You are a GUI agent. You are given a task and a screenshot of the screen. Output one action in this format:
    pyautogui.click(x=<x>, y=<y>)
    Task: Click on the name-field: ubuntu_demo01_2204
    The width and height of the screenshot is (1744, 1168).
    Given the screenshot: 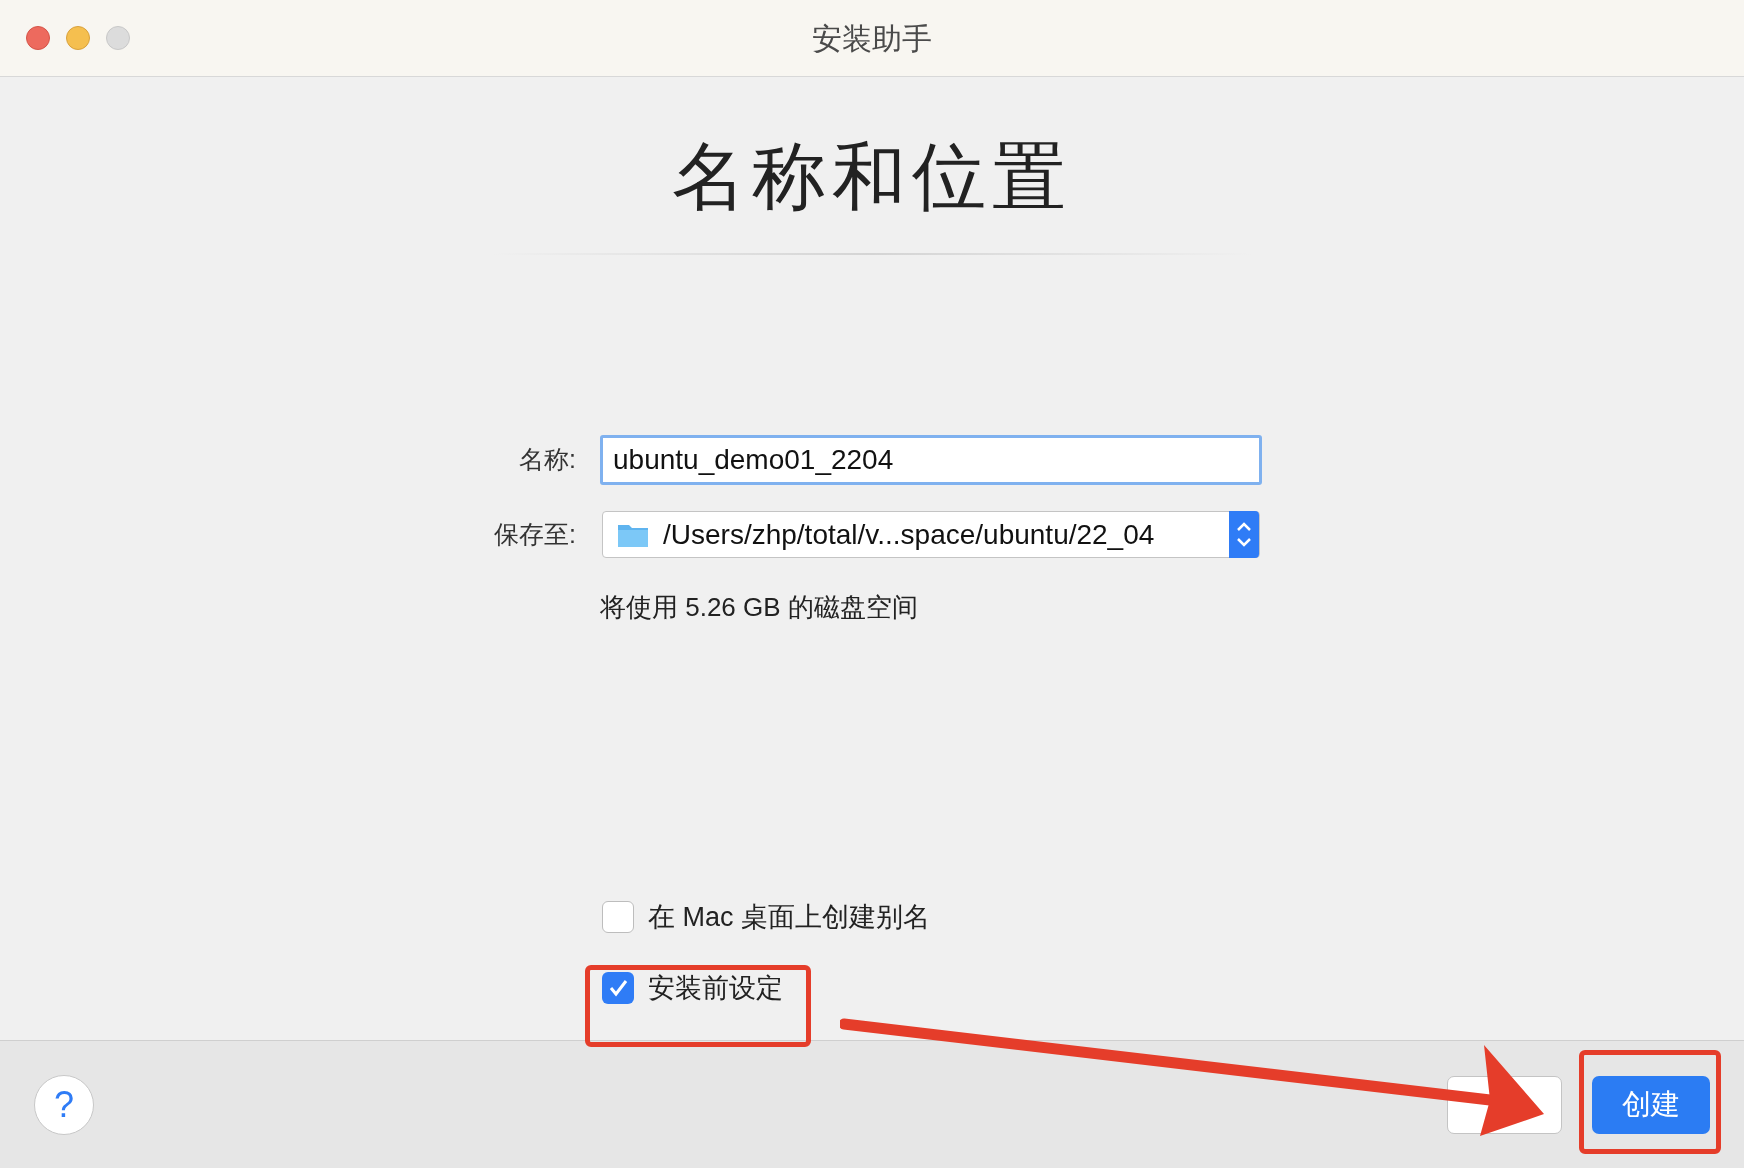 What is the action you would take?
    pyautogui.click(x=931, y=460)
    